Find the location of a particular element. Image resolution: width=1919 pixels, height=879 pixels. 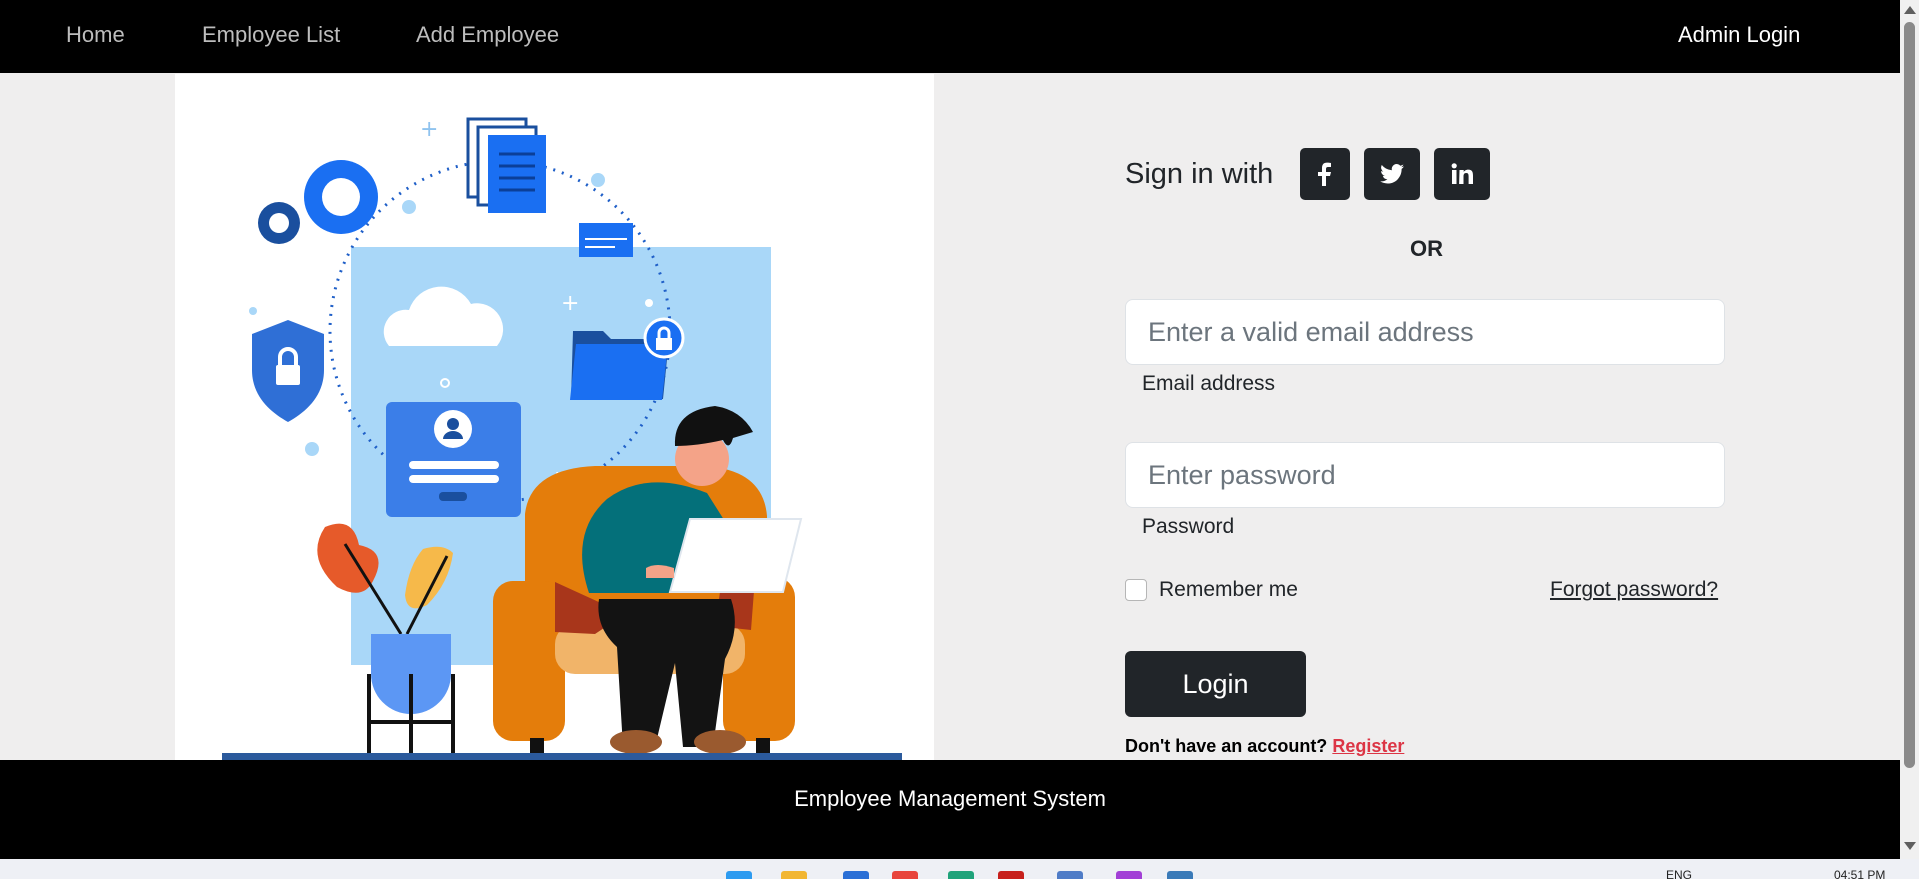

footer-title: Employee Management System is located at coordinates (950, 798).